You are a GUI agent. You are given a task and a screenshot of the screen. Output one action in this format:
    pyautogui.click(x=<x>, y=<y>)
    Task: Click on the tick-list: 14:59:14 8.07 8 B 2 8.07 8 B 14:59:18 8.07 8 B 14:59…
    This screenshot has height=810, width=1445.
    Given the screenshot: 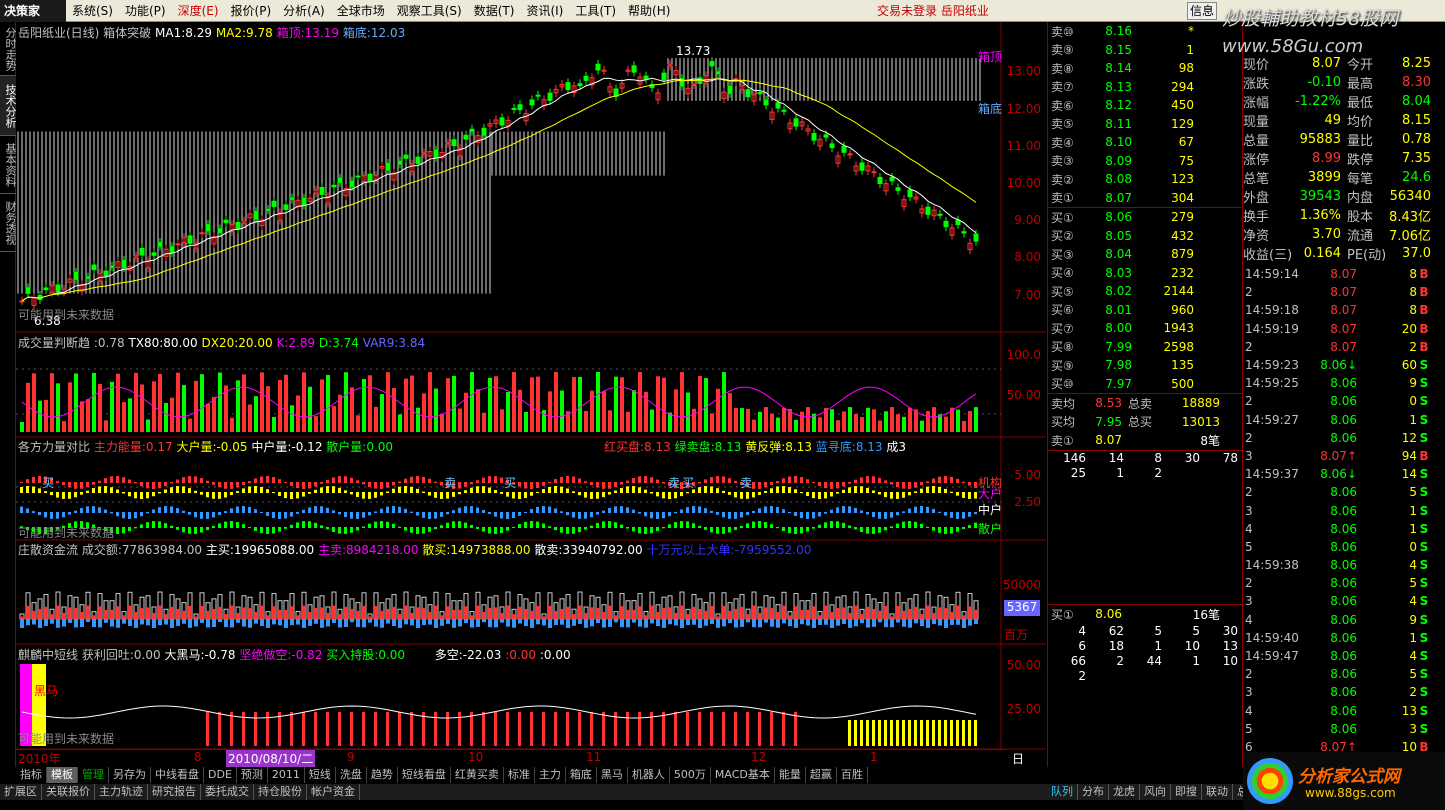 What is the action you would take?
    pyautogui.click(x=1344, y=515)
    